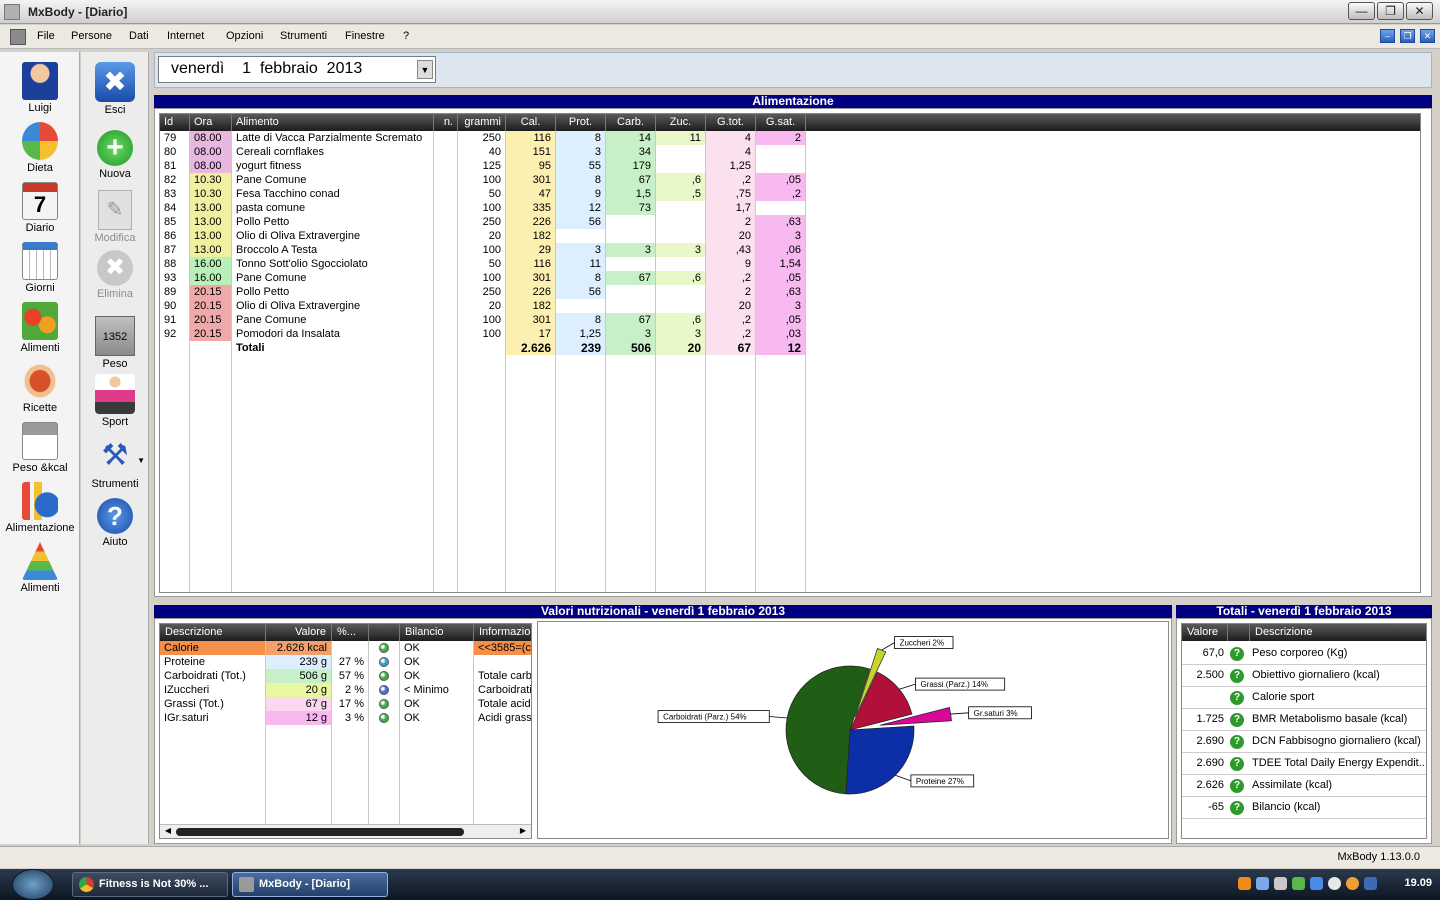 This screenshot has height=900, width=1440. I want to click on col-icon, so click(1239, 632).